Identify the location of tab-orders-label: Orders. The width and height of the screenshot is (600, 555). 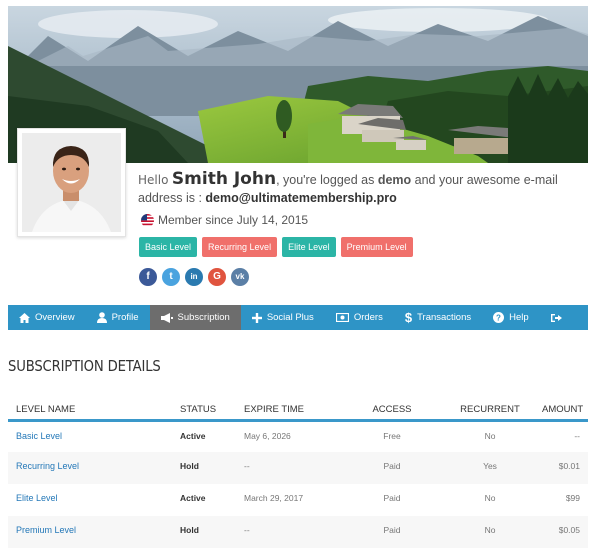
(368, 317).